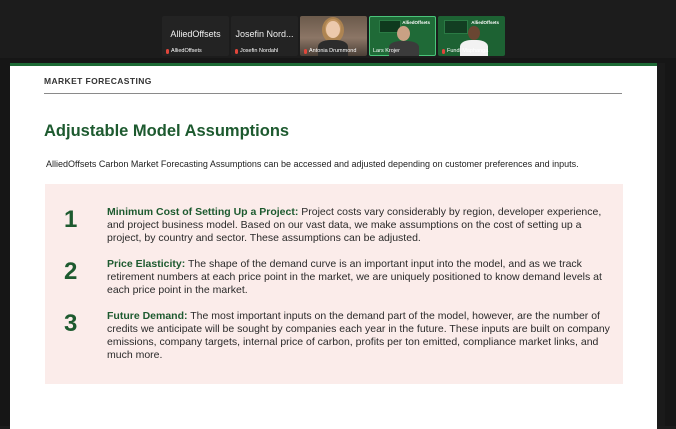  What do you see at coordinates (71, 323) in the screenshot?
I see `assumption-number: 3` at bounding box center [71, 323].